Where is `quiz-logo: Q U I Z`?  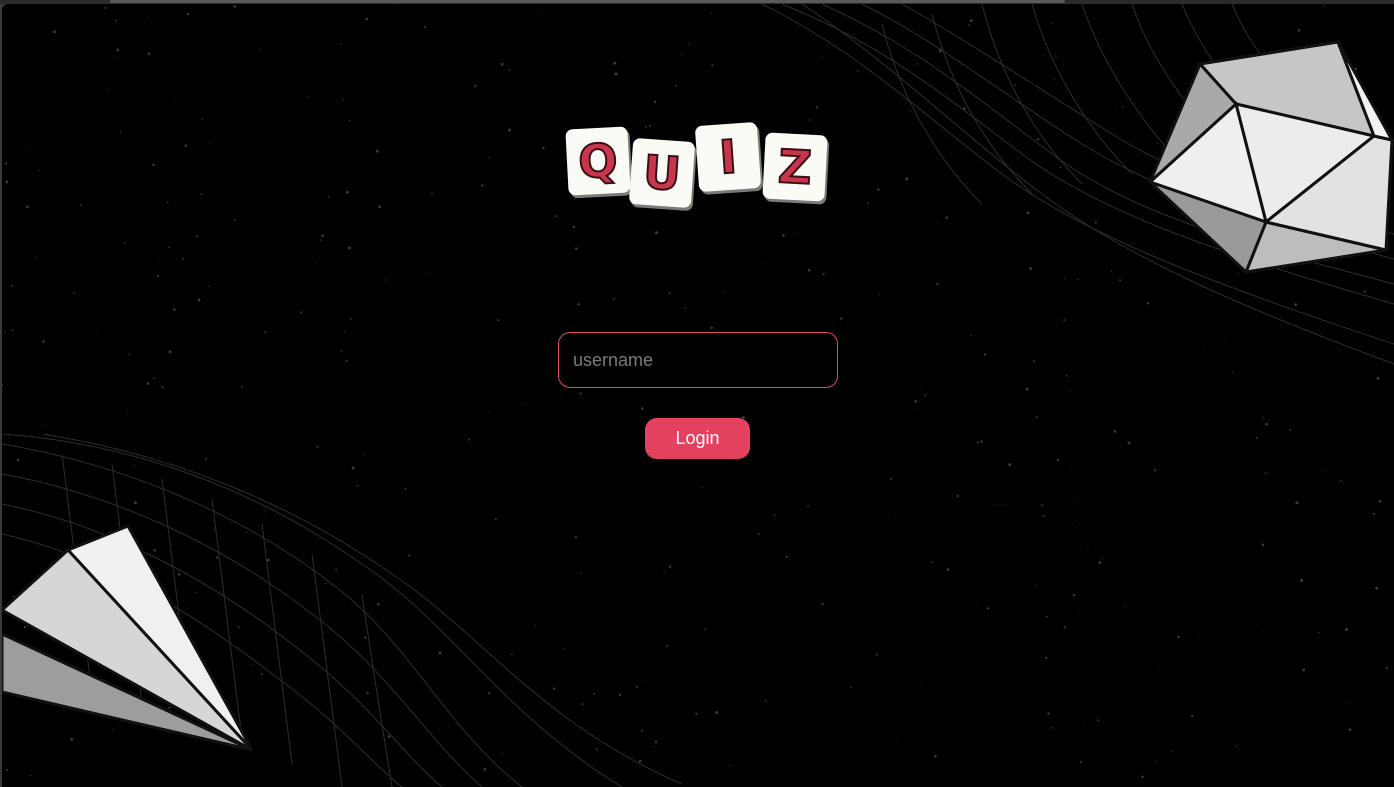
quiz-logo: Q U I Z is located at coordinates (699, 166).